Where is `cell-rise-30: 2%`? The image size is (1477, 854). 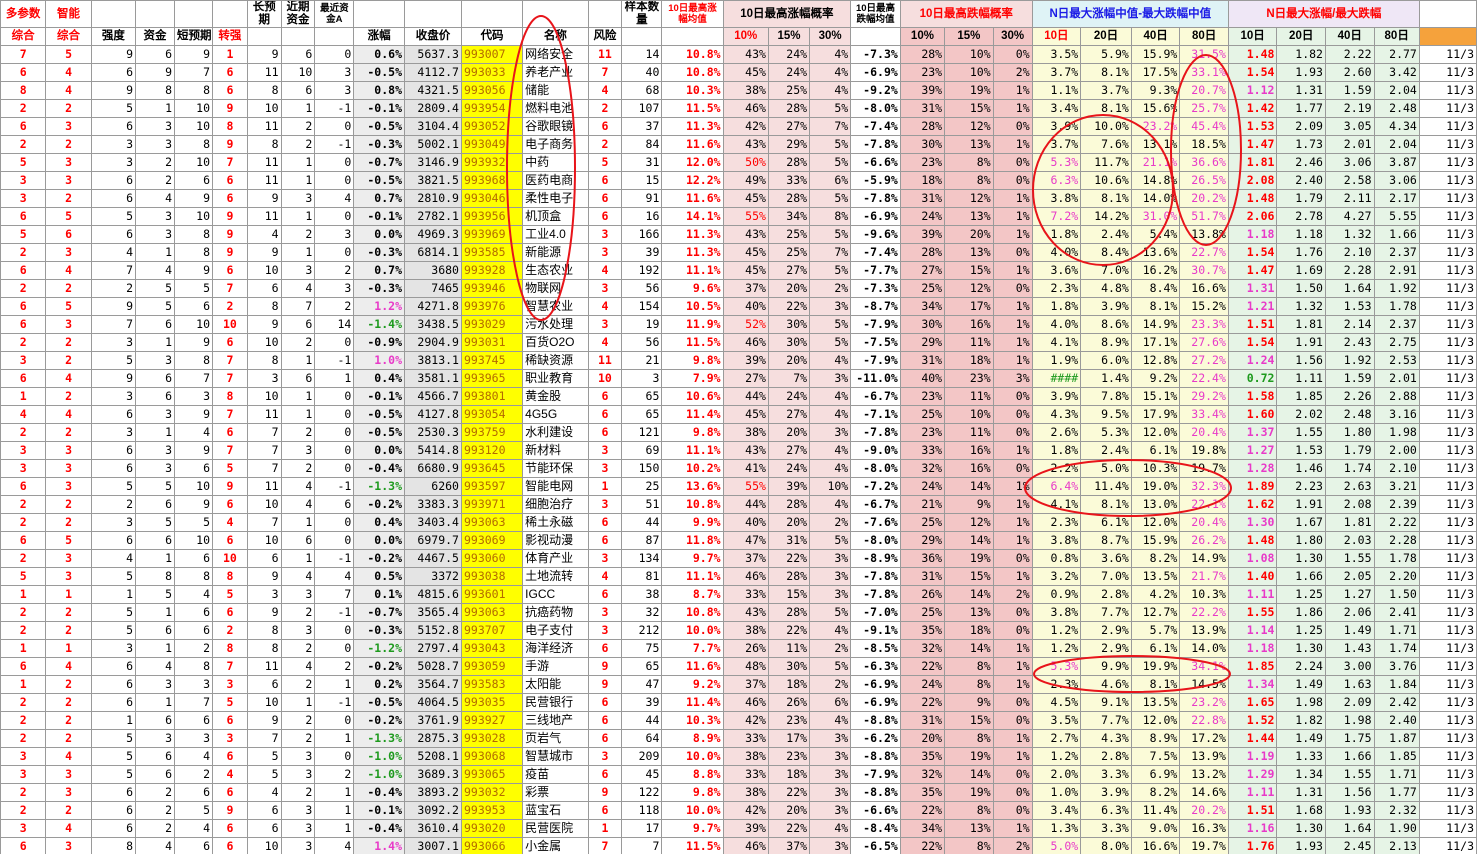 cell-rise-30: 2% is located at coordinates (830, 648).